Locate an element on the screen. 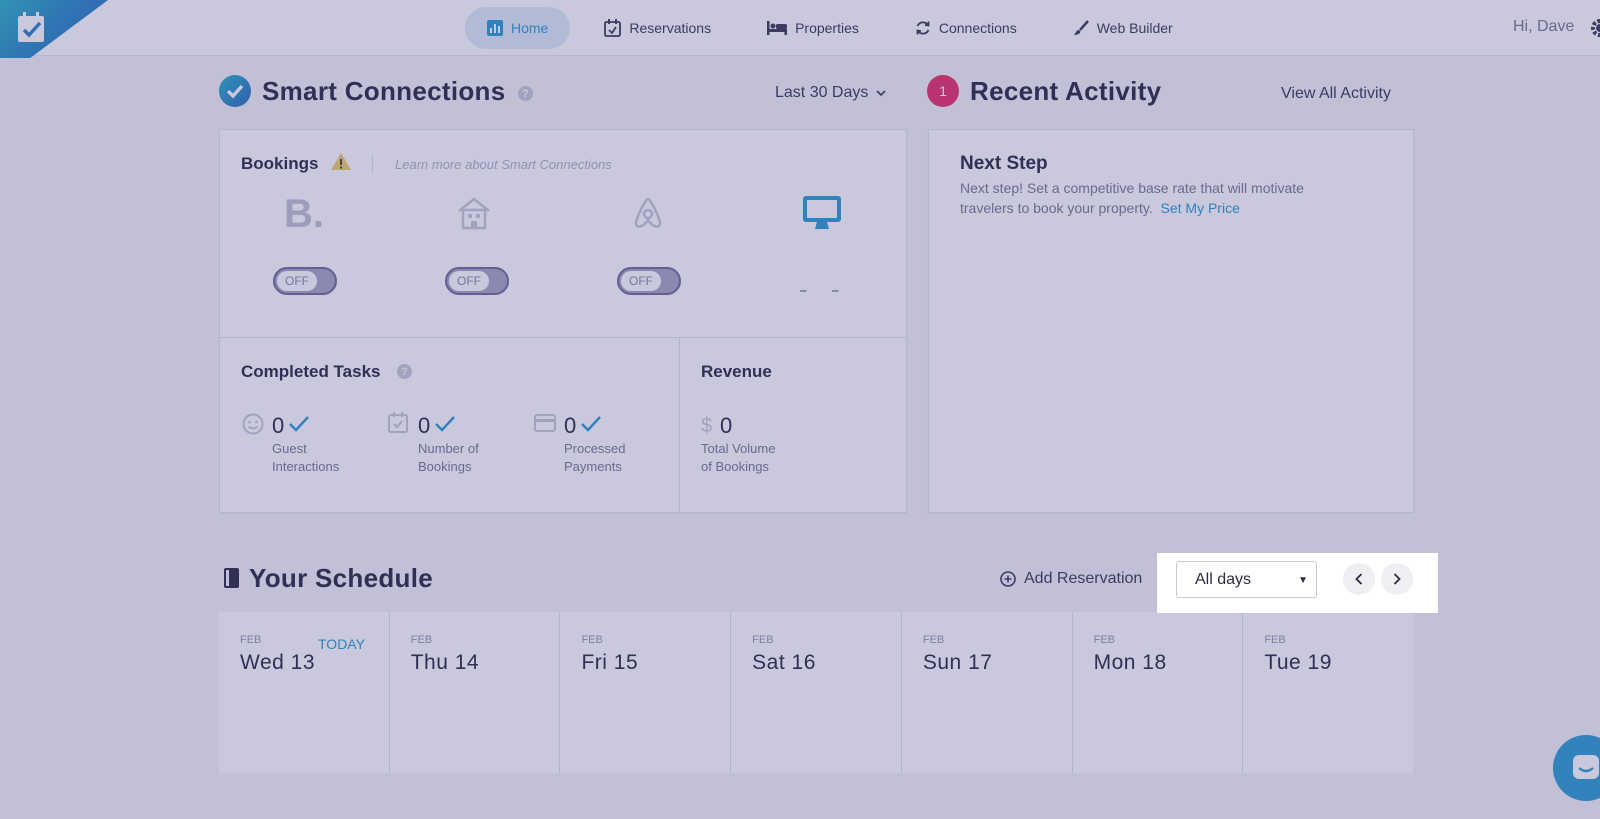  date-range-label: Last 30 Days is located at coordinates (822, 92).